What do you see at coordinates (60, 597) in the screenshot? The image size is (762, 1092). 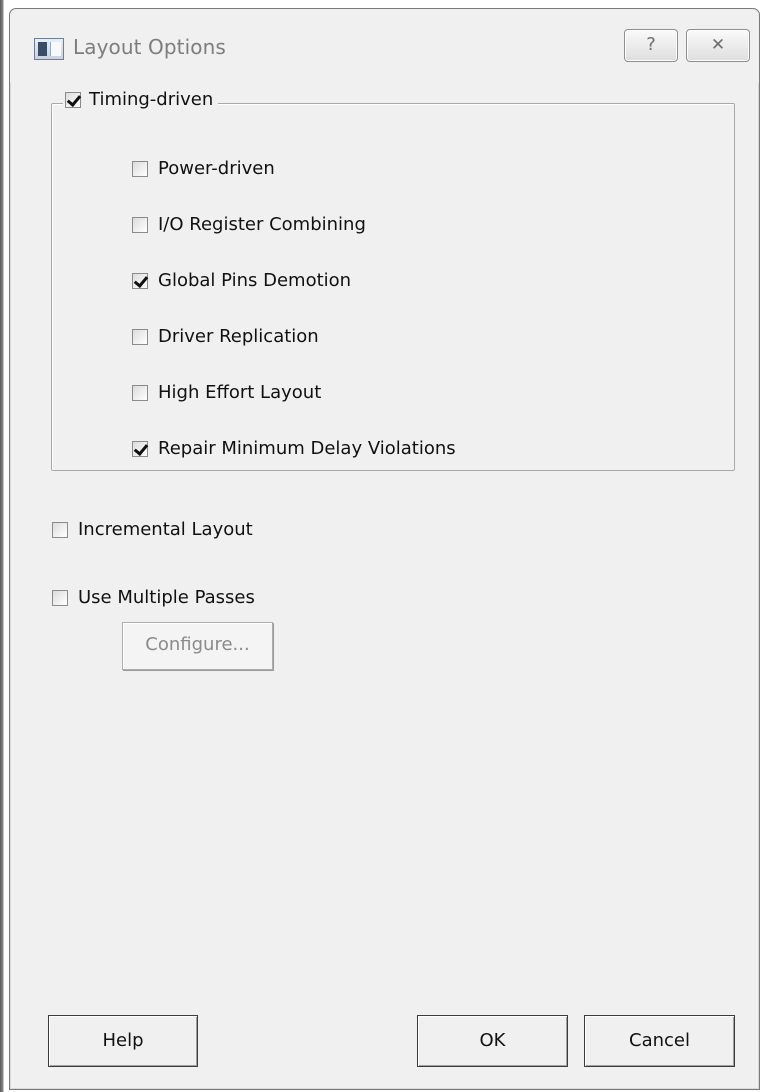 I see `use-multiple-passes-checkbox` at bounding box center [60, 597].